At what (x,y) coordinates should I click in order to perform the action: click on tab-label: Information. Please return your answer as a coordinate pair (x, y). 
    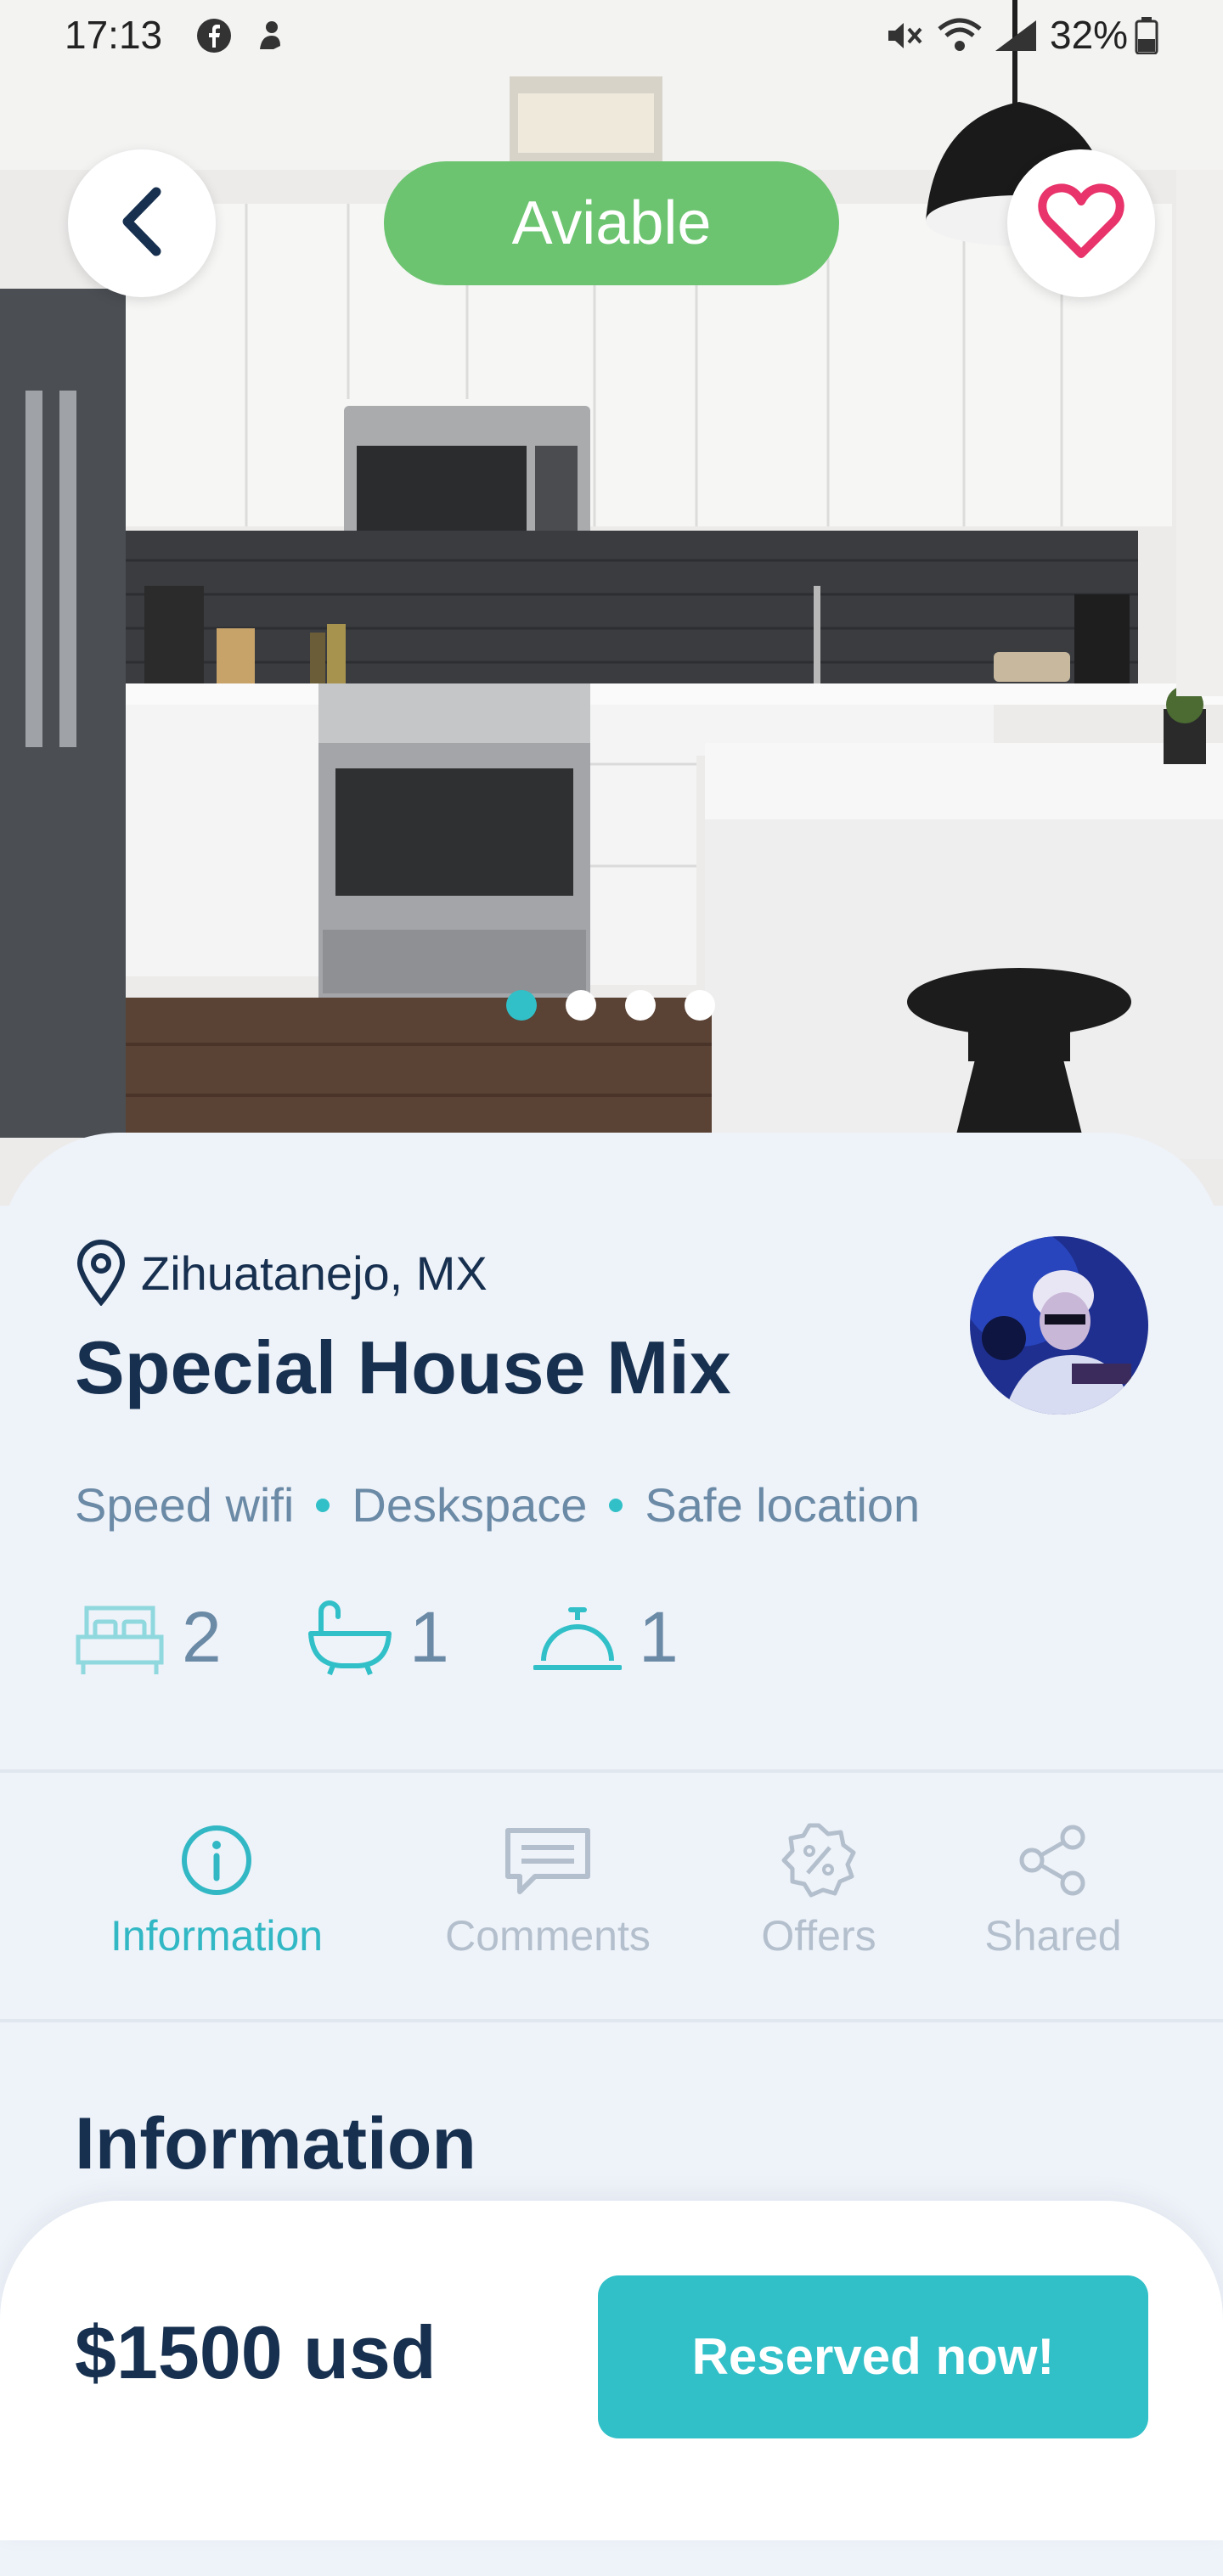
    Looking at the image, I should click on (217, 1936).